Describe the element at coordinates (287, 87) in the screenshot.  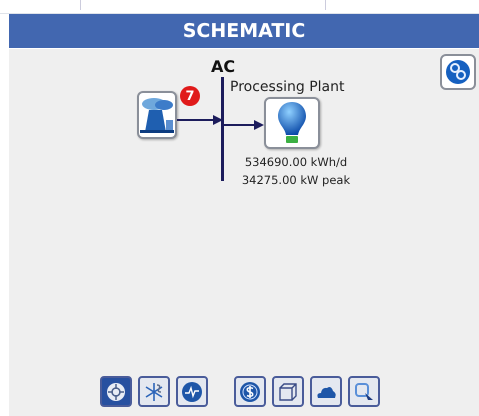
I see `load-name: Processing Plant` at that location.